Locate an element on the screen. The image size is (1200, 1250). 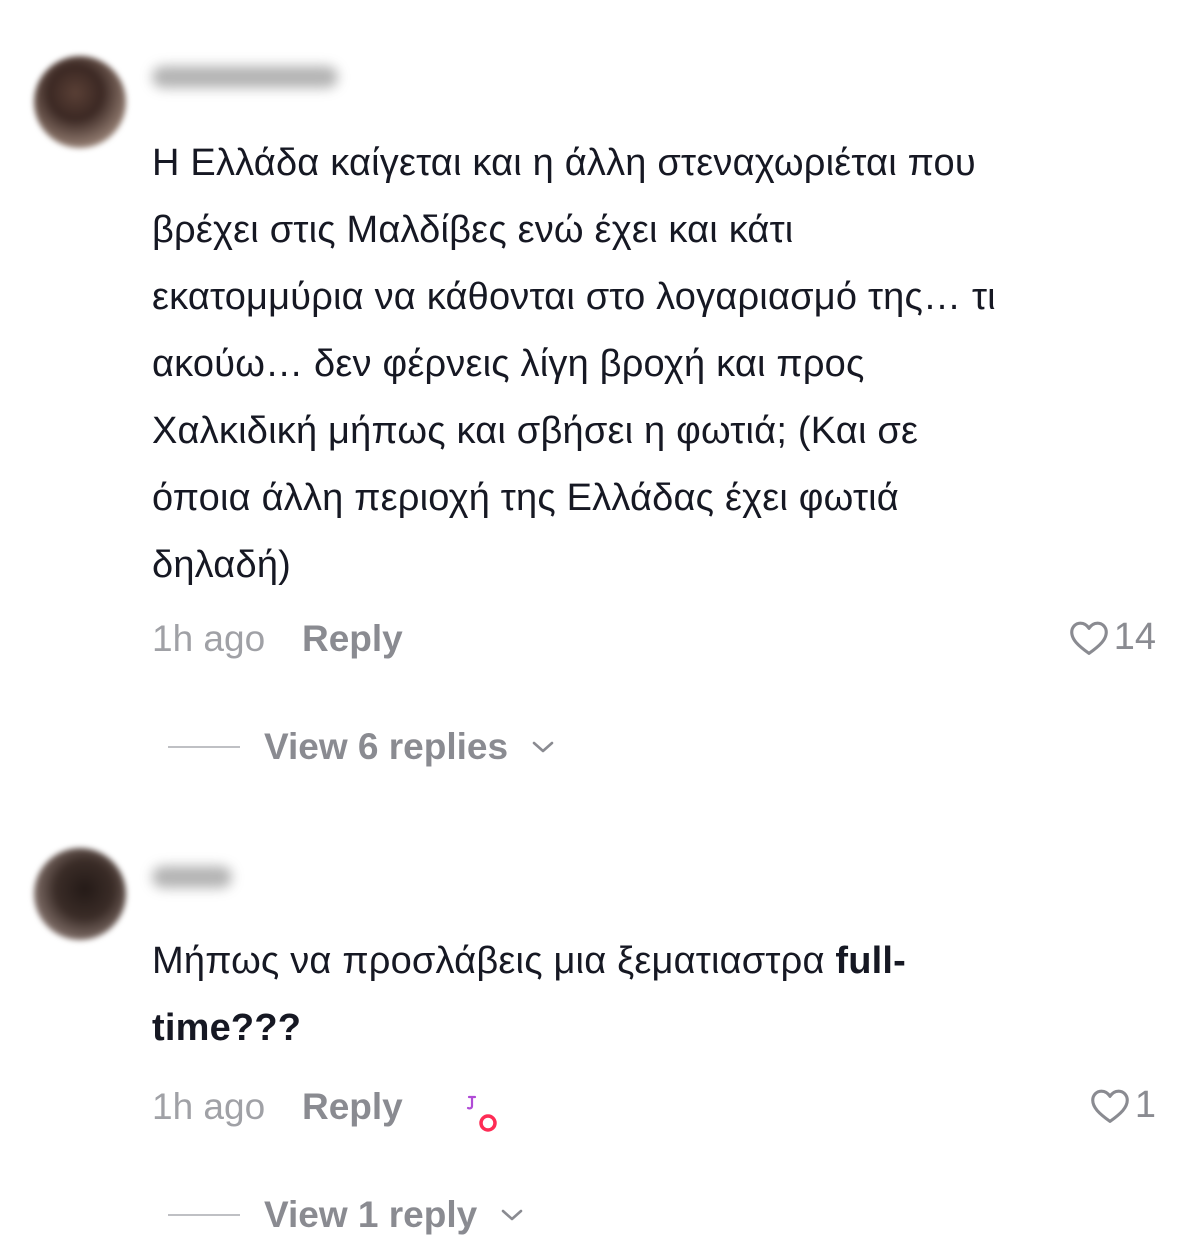
comment-text-bold: full- is located at coordinates (871, 961).